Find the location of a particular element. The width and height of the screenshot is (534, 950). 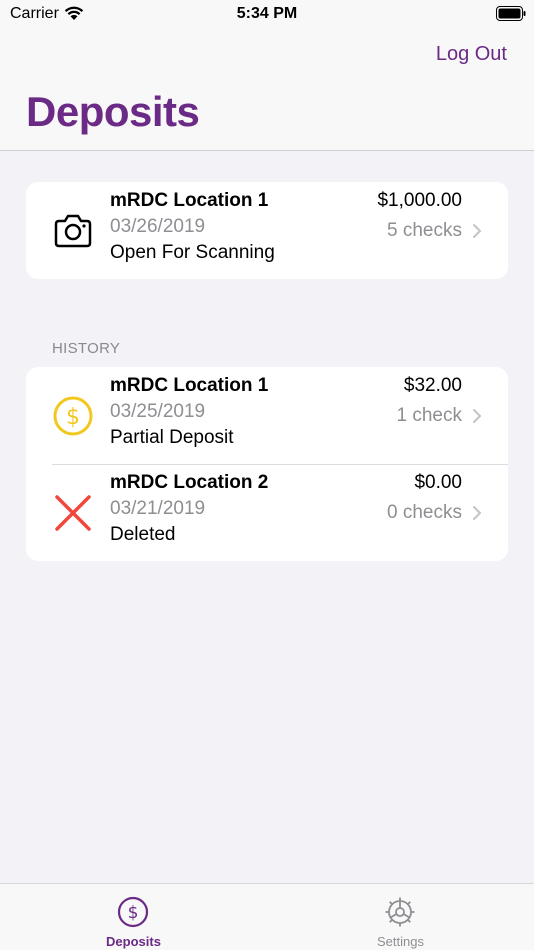

deposit-check-count: 1 check is located at coordinates (429, 415).